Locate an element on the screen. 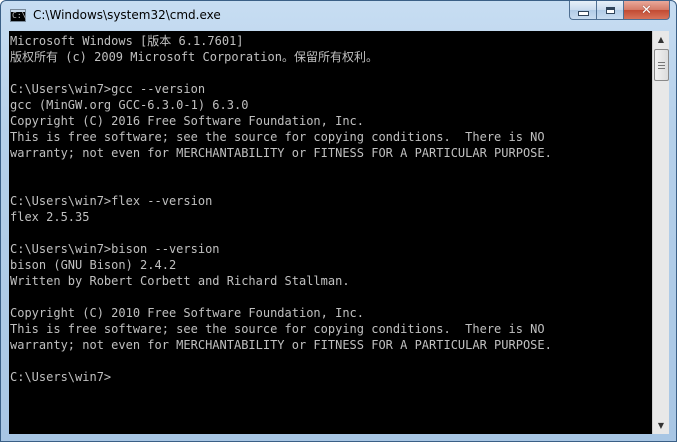 The height and width of the screenshot is (442, 677). maximize-icon is located at coordinates (610, 10).